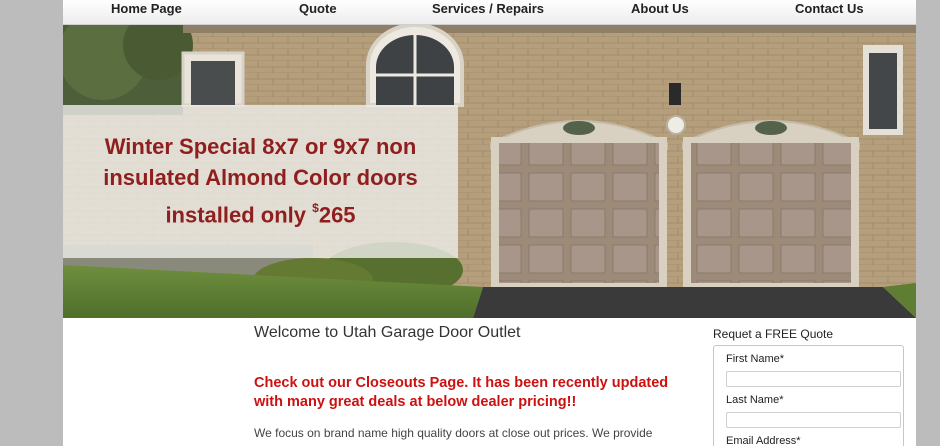  Describe the element at coordinates (318, 10) in the screenshot. I see `nav-quote: Quote` at that location.